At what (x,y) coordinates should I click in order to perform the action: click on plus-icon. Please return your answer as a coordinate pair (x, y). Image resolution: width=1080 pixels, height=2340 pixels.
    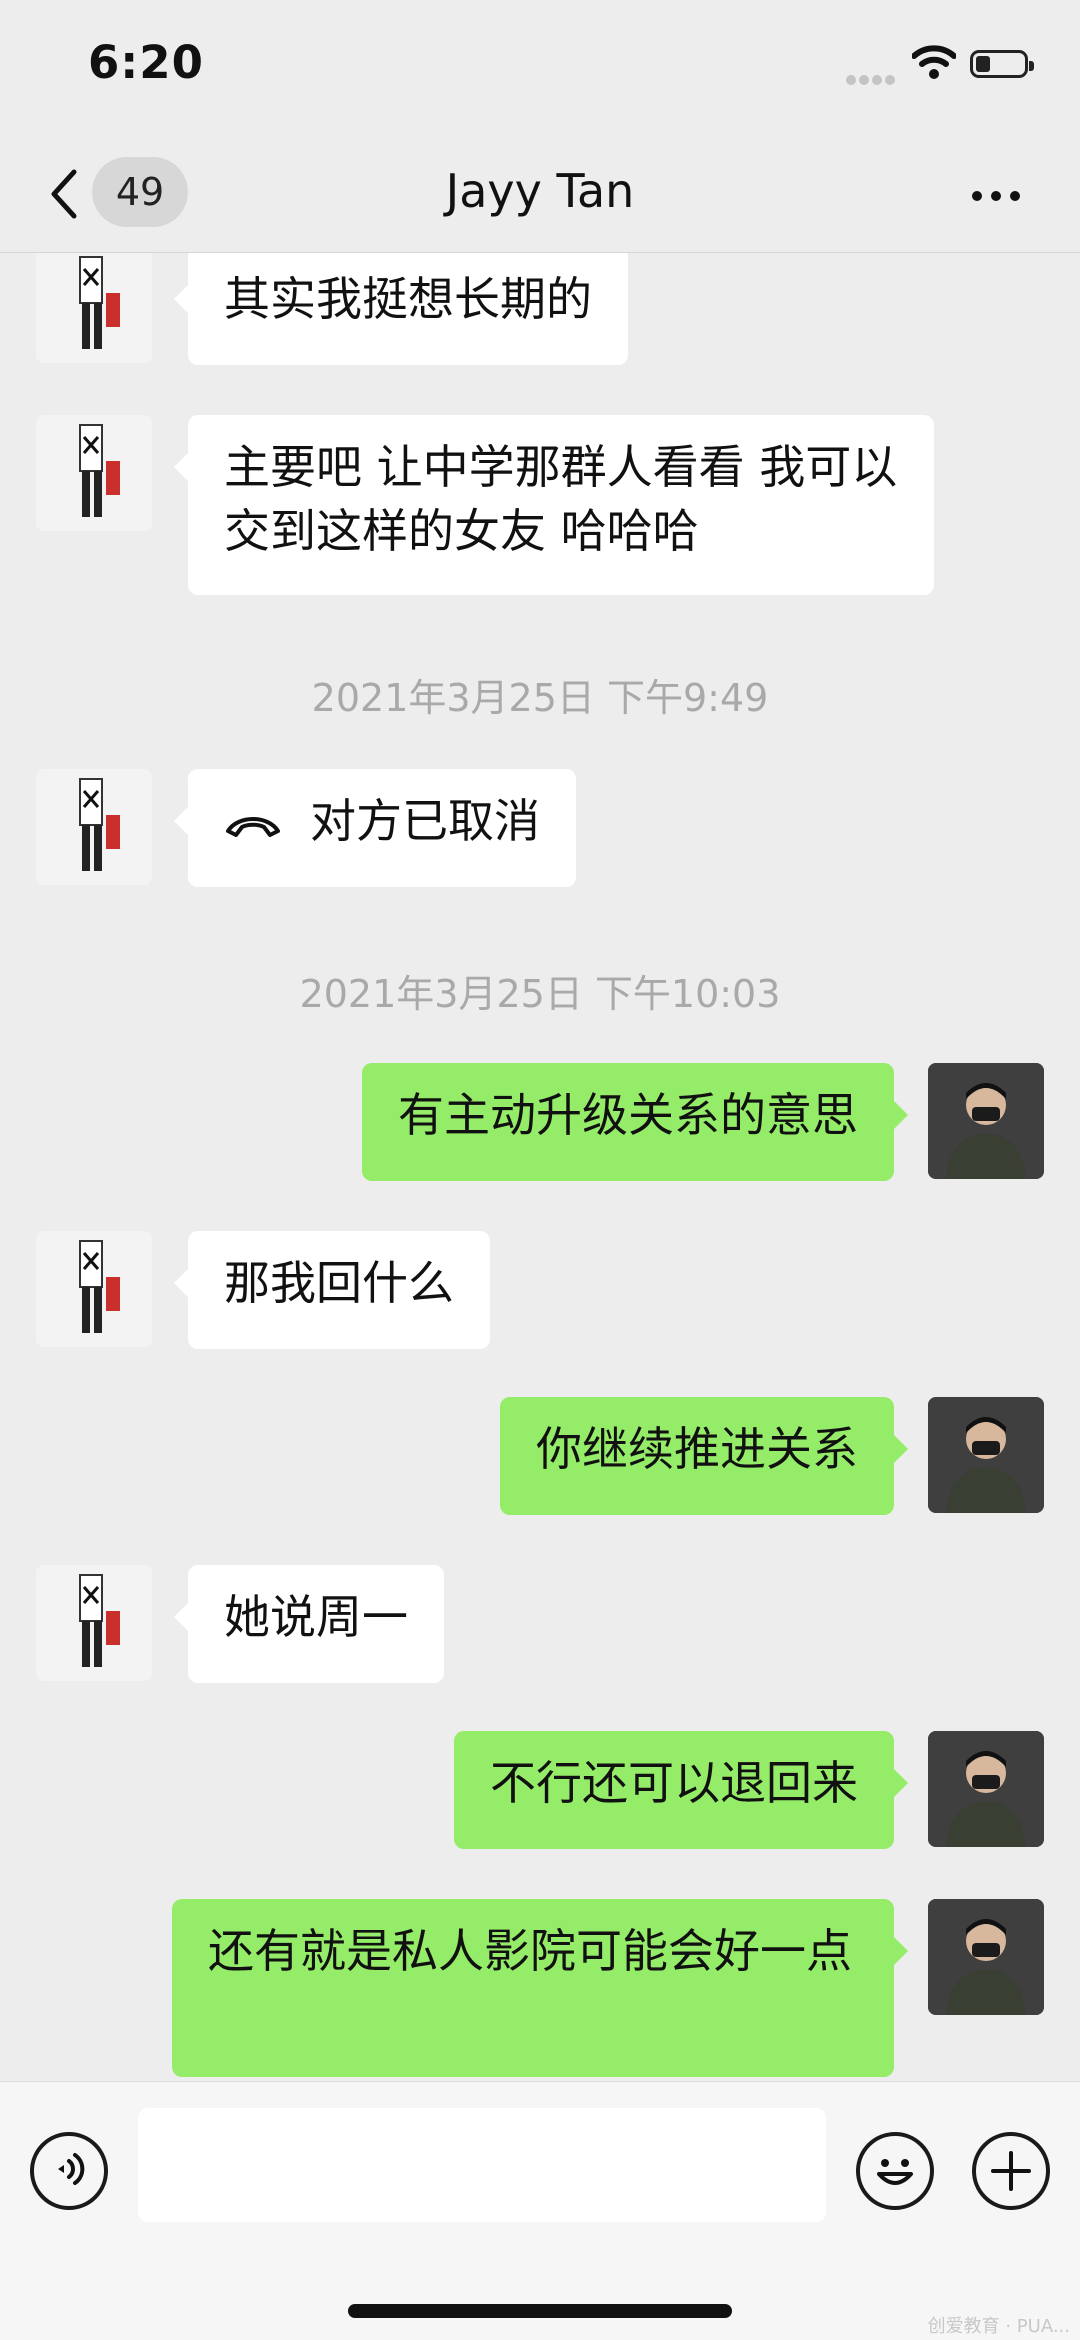
    Looking at the image, I should click on (1011, 2171).